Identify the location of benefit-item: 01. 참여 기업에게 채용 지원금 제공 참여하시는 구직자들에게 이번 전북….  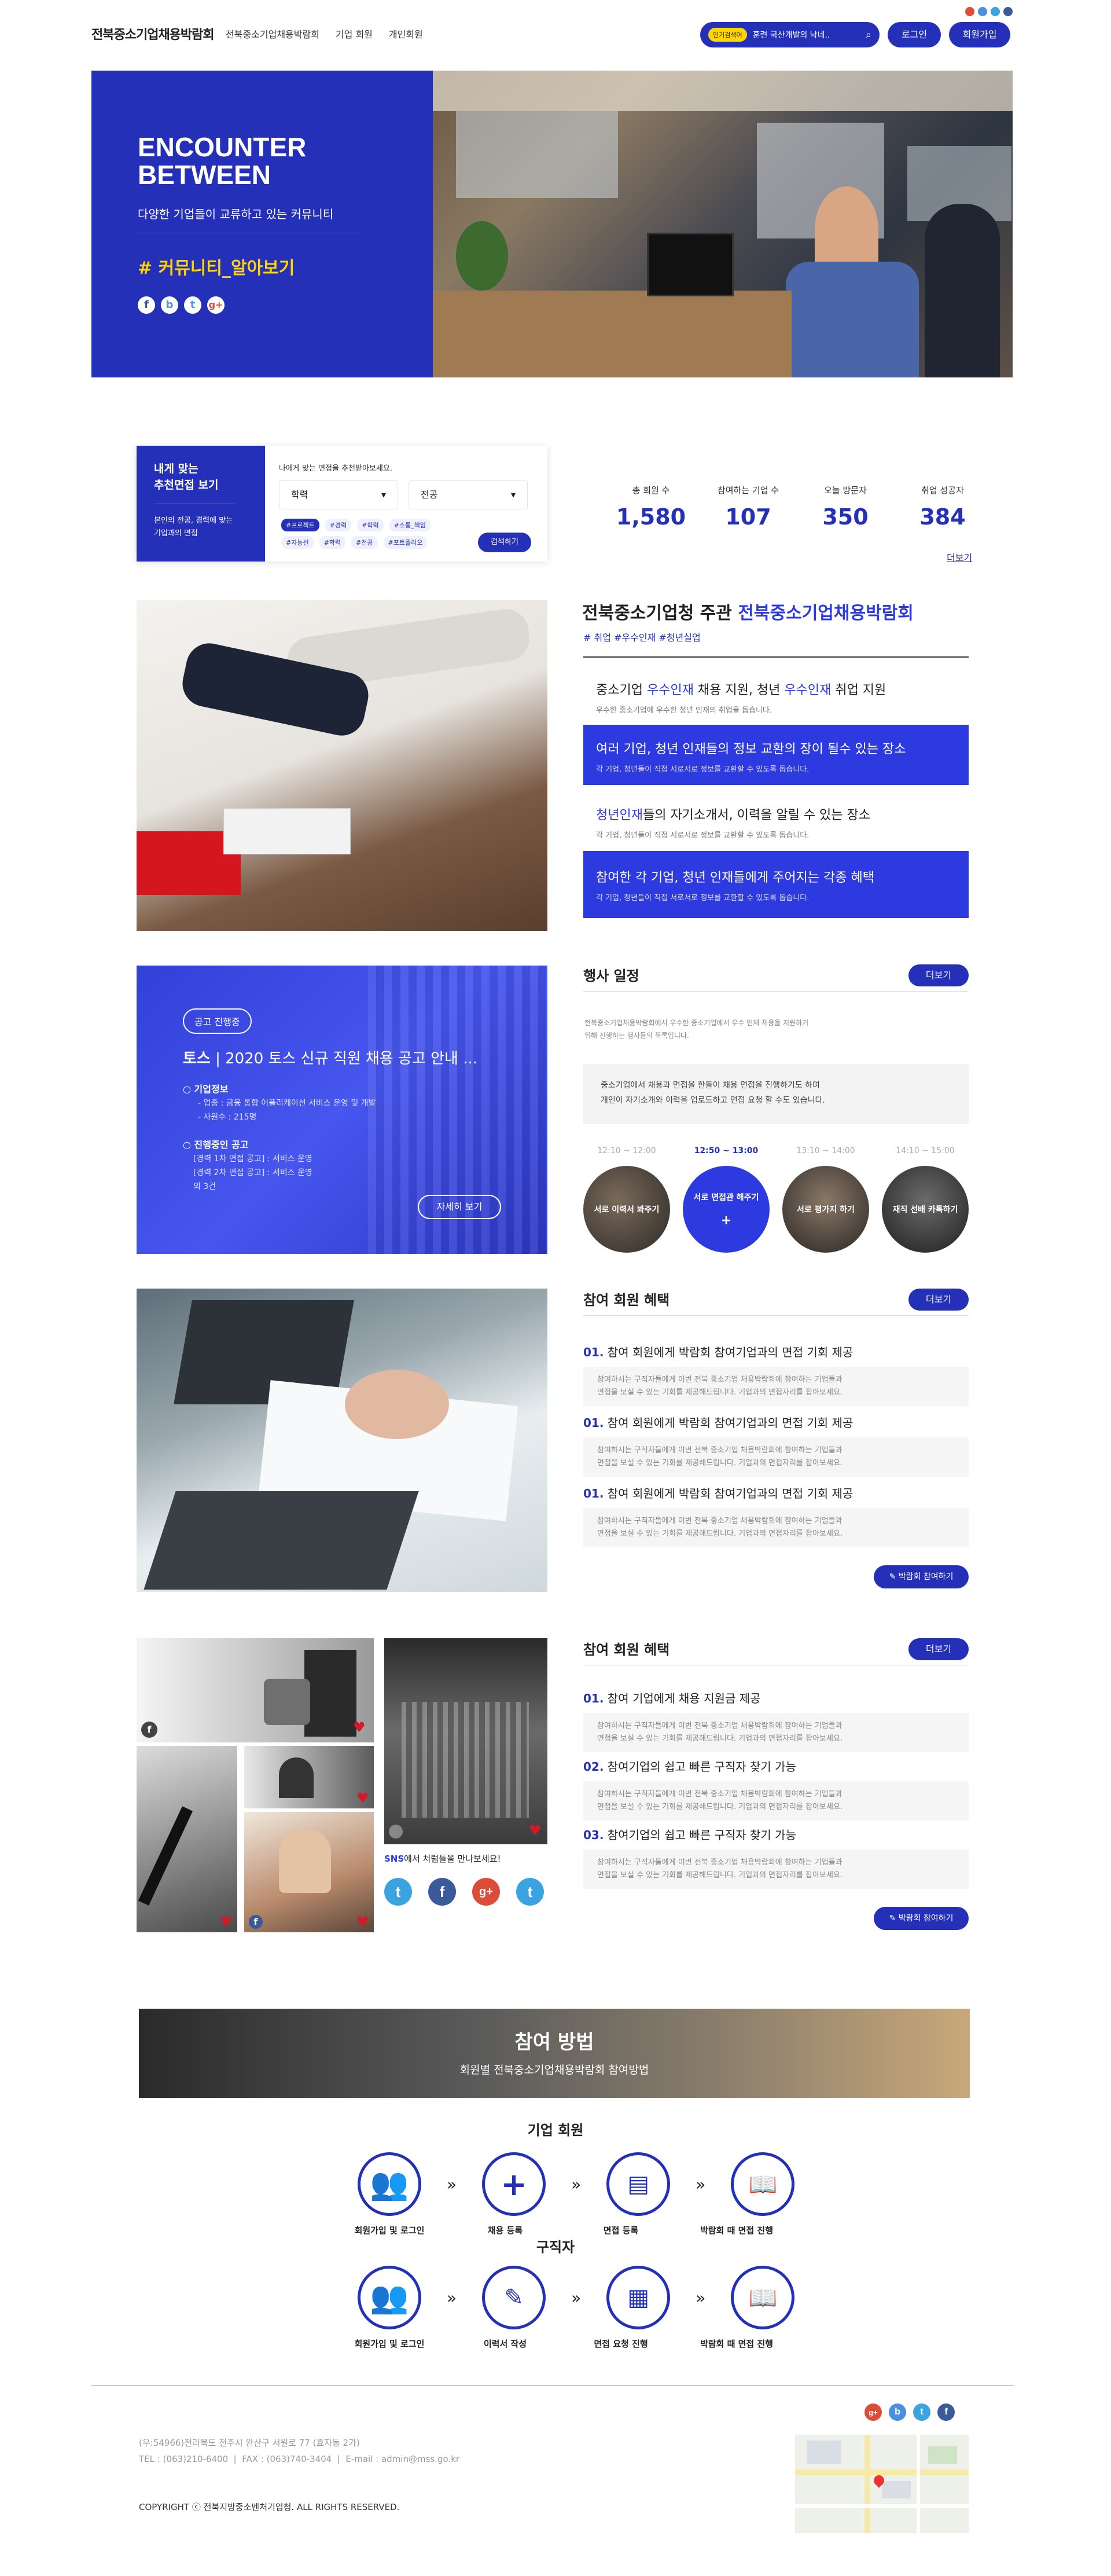
(776, 1720).